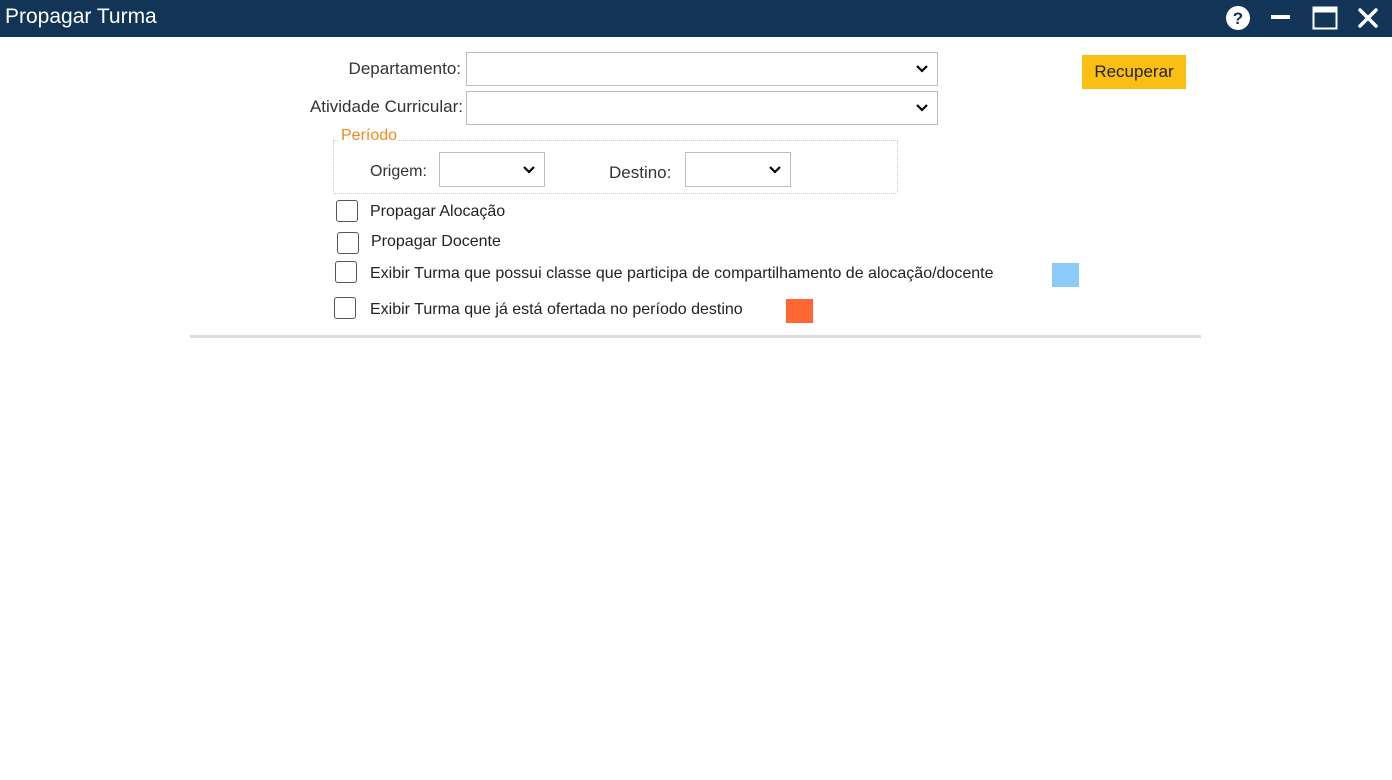 The width and height of the screenshot is (1392, 780). What do you see at coordinates (799, 311) in the screenshot?
I see `ofertada-color-swatch` at bounding box center [799, 311].